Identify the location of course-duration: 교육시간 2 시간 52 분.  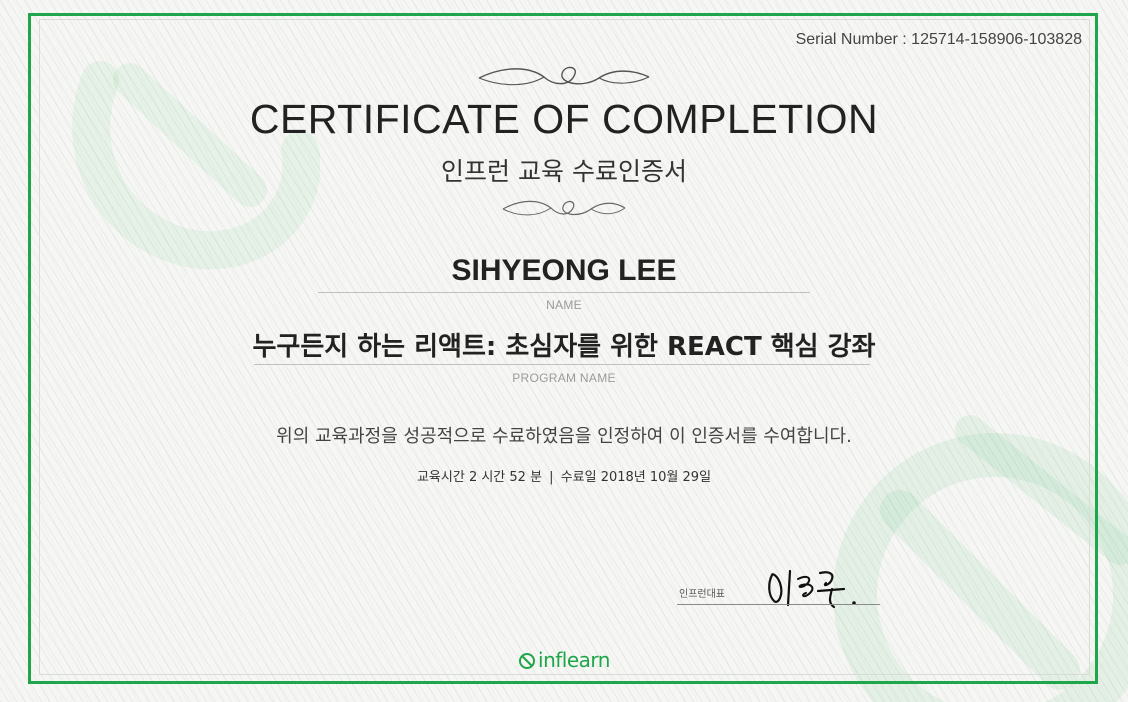
(479, 477).